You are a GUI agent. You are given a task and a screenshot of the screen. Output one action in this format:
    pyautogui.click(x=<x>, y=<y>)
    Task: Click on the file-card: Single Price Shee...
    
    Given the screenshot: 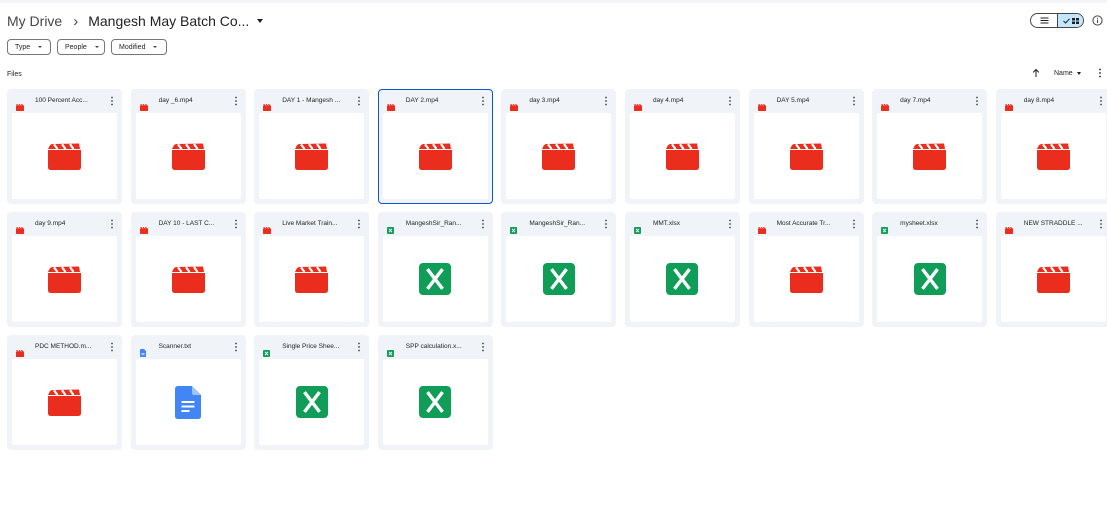 What is the action you would take?
    pyautogui.click(x=312, y=392)
    